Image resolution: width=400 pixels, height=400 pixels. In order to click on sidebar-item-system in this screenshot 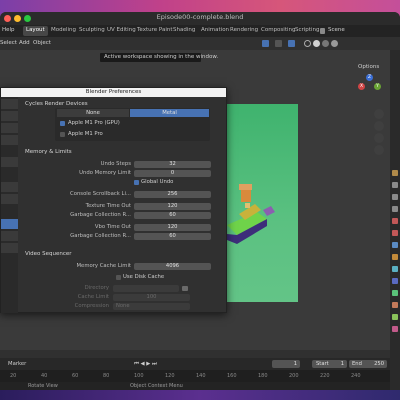, I will do `click(9, 224)`.